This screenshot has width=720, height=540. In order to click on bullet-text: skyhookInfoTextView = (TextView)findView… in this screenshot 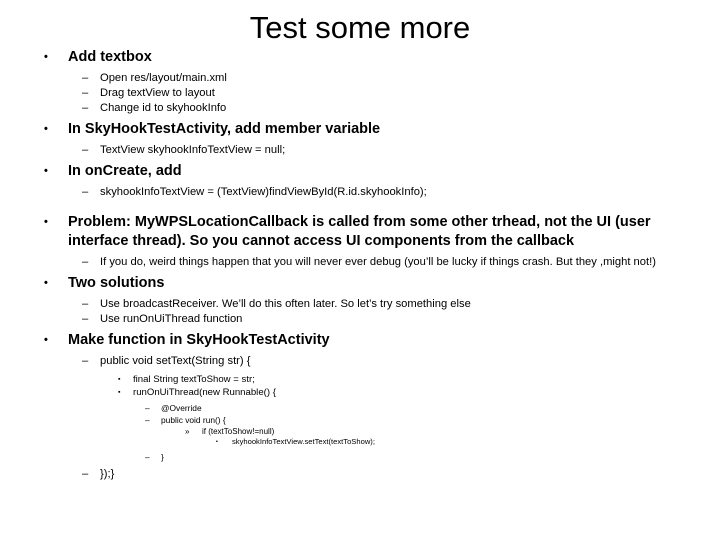, I will do `click(263, 192)`.